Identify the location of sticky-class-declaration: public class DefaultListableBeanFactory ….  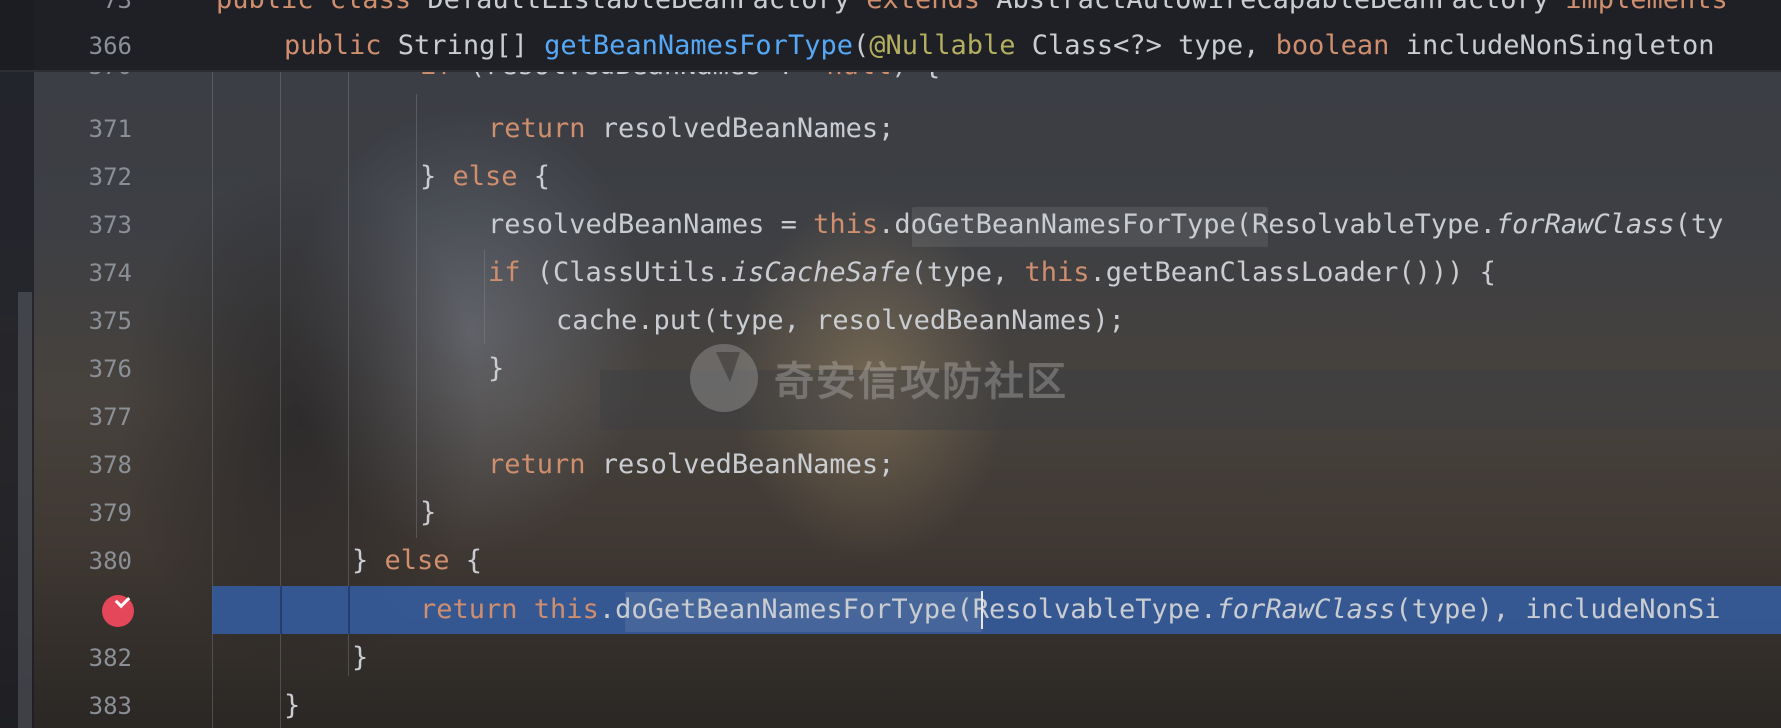
(972, 12).